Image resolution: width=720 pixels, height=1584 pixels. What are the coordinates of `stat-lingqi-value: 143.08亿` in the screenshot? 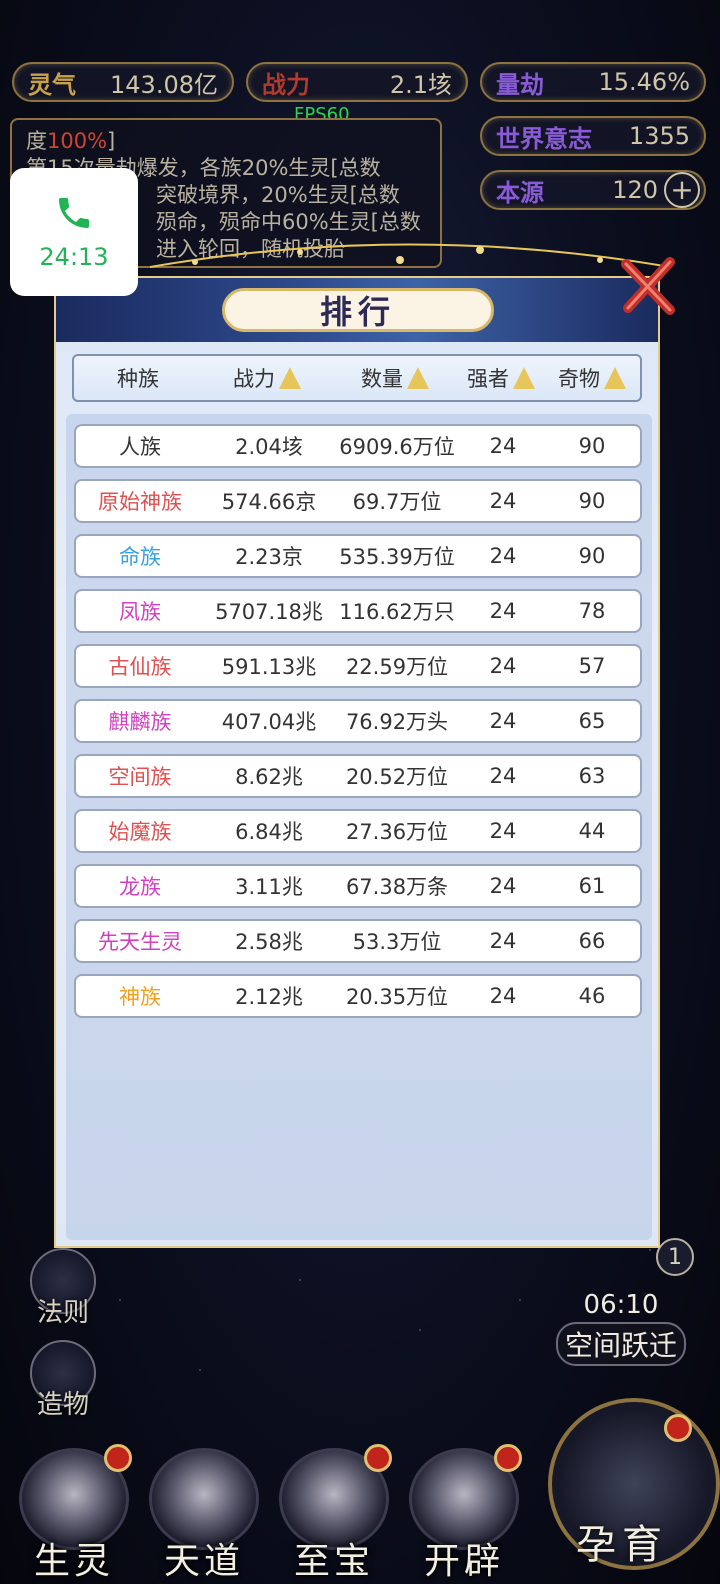 It's located at (164, 84).